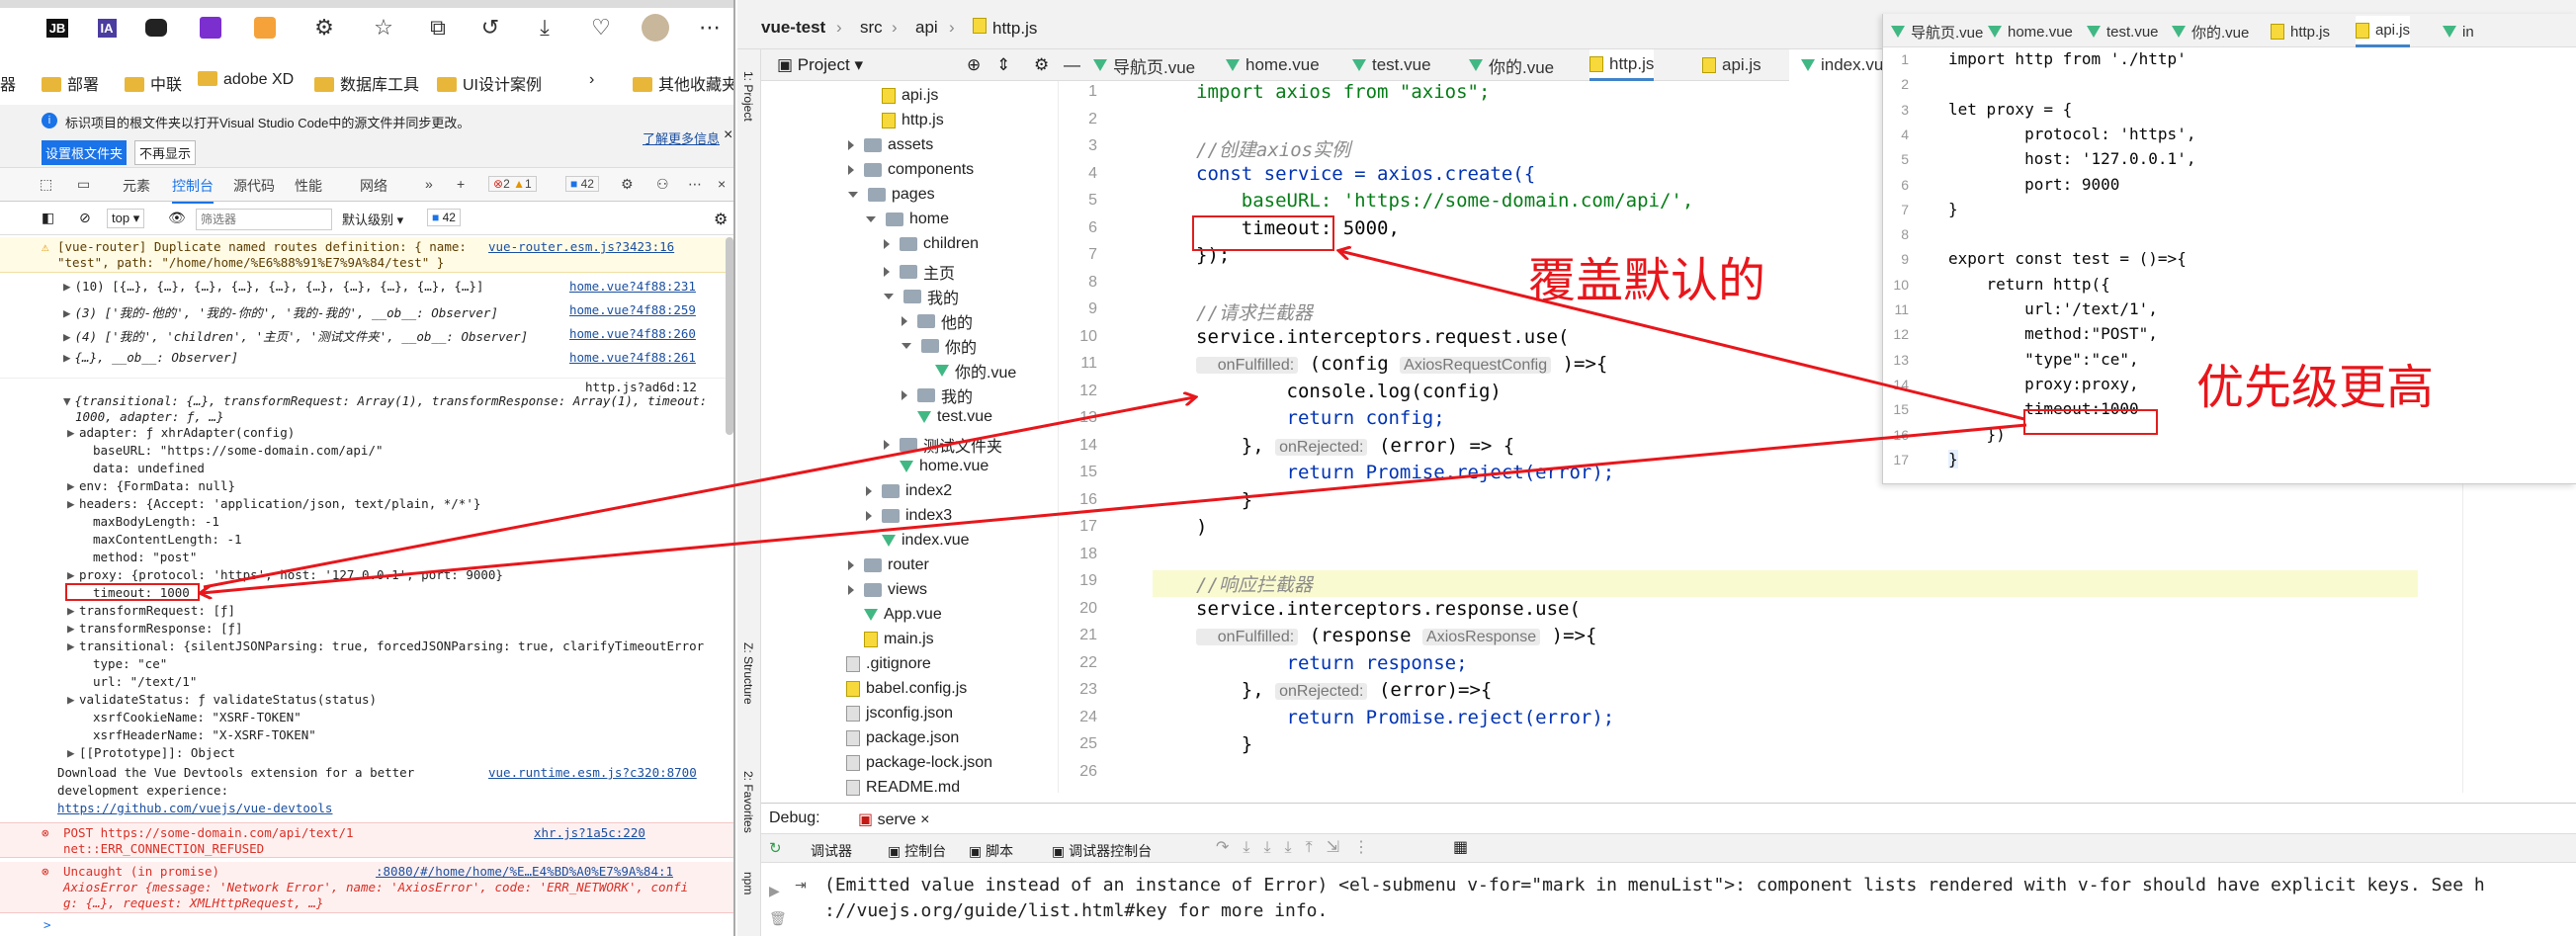 This screenshot has width=2576, height=936. I want to click on arrow-override-to-code, so click(1682, 336).